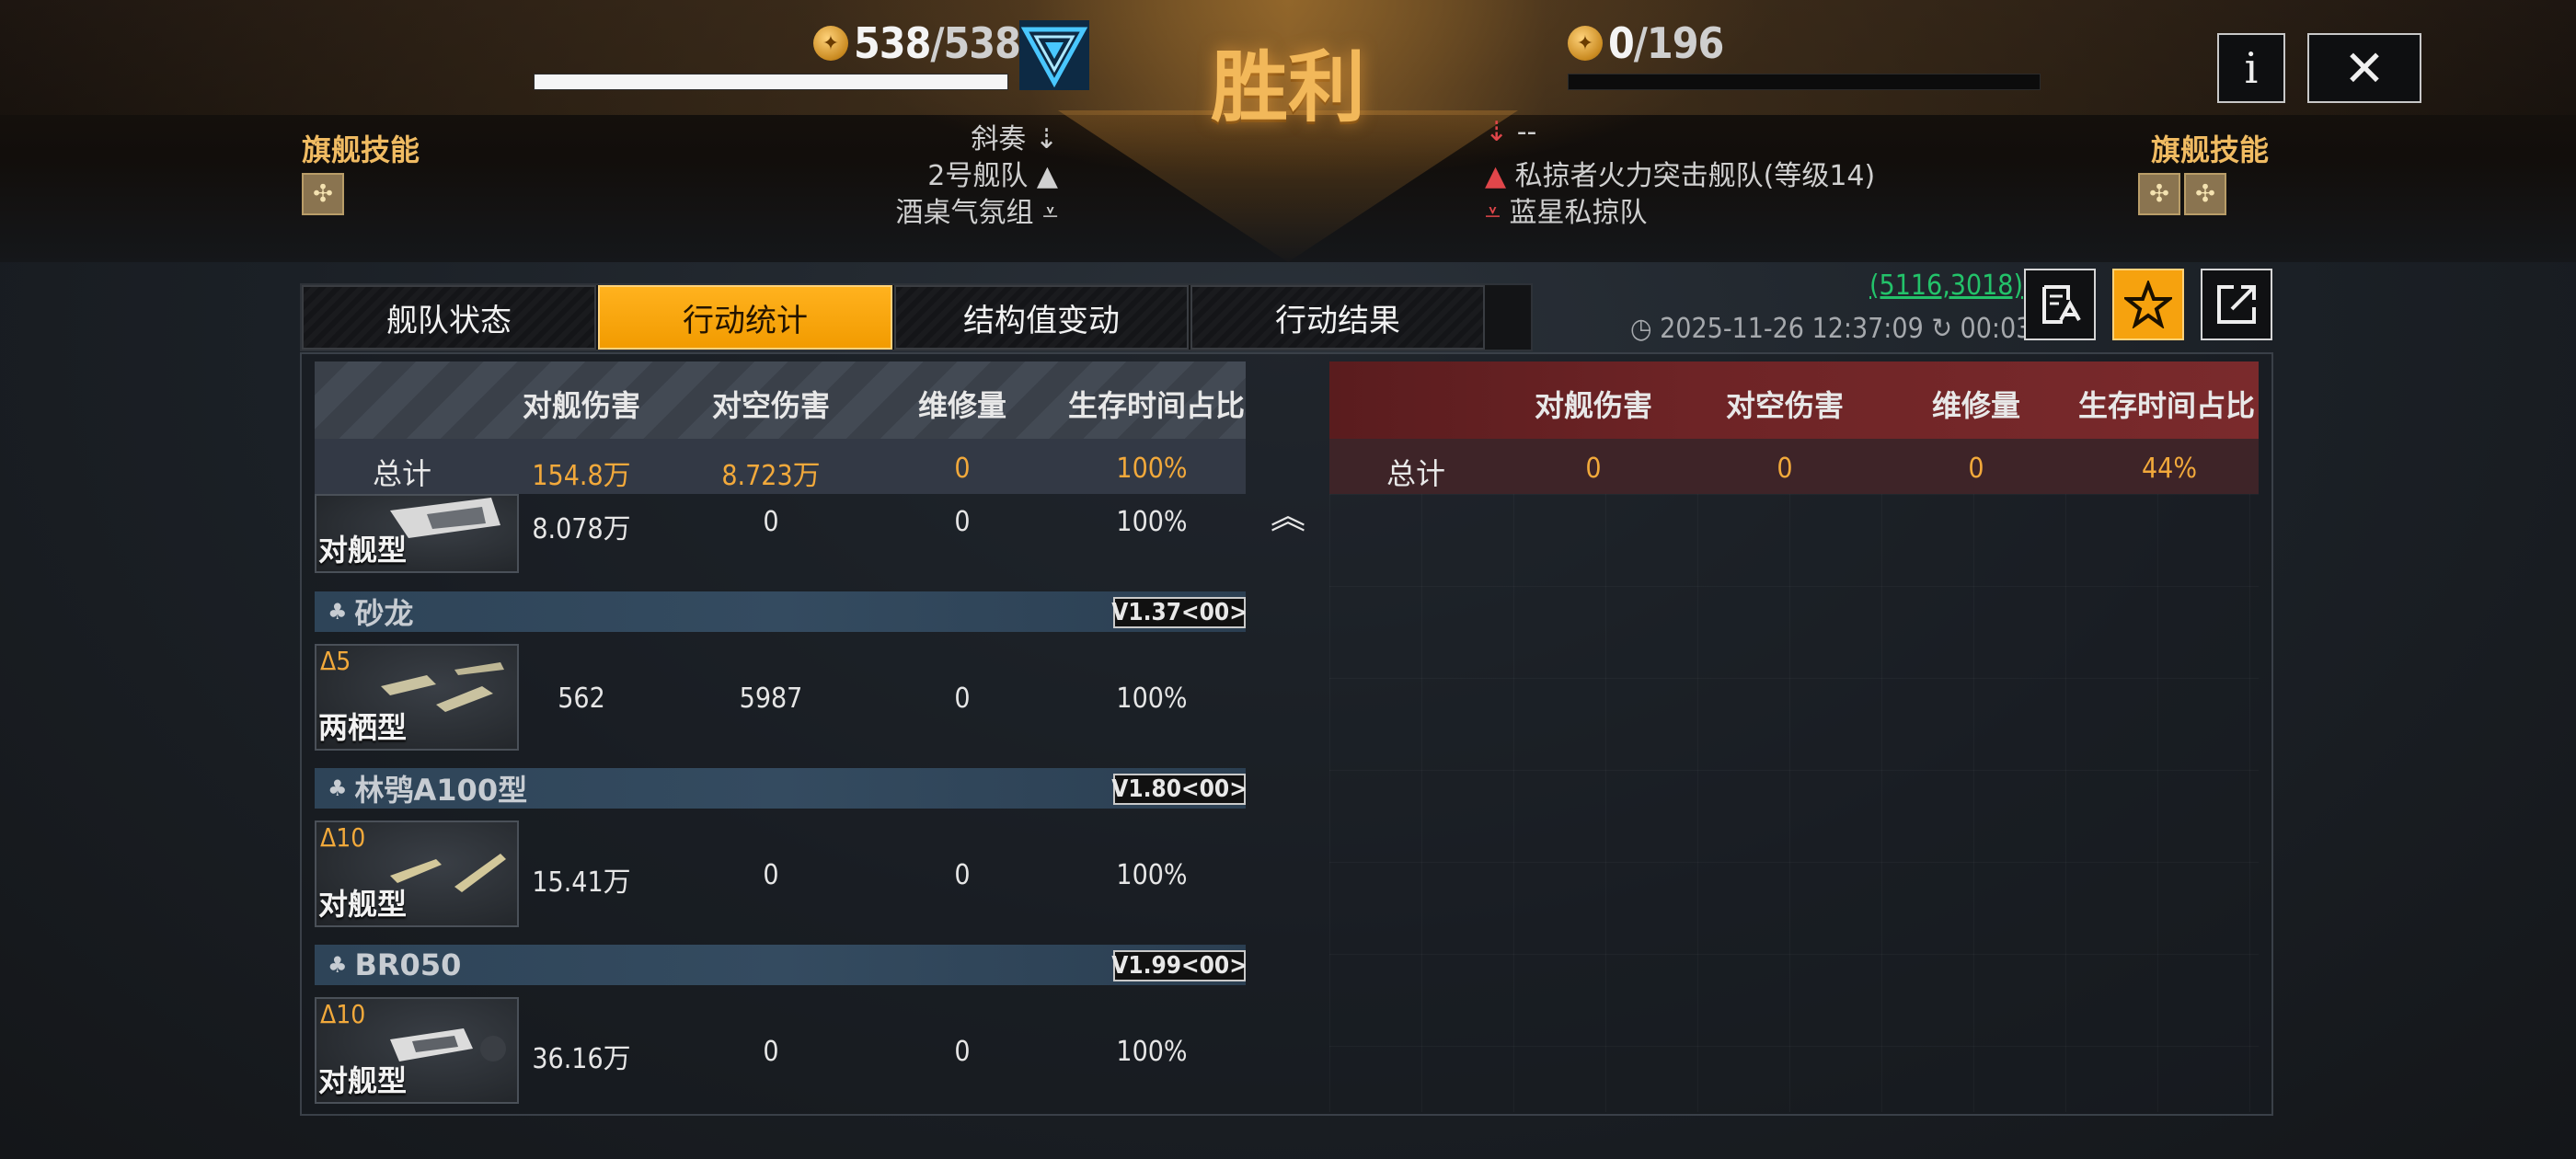  I want to click on star-icon, so click(2148, 304).